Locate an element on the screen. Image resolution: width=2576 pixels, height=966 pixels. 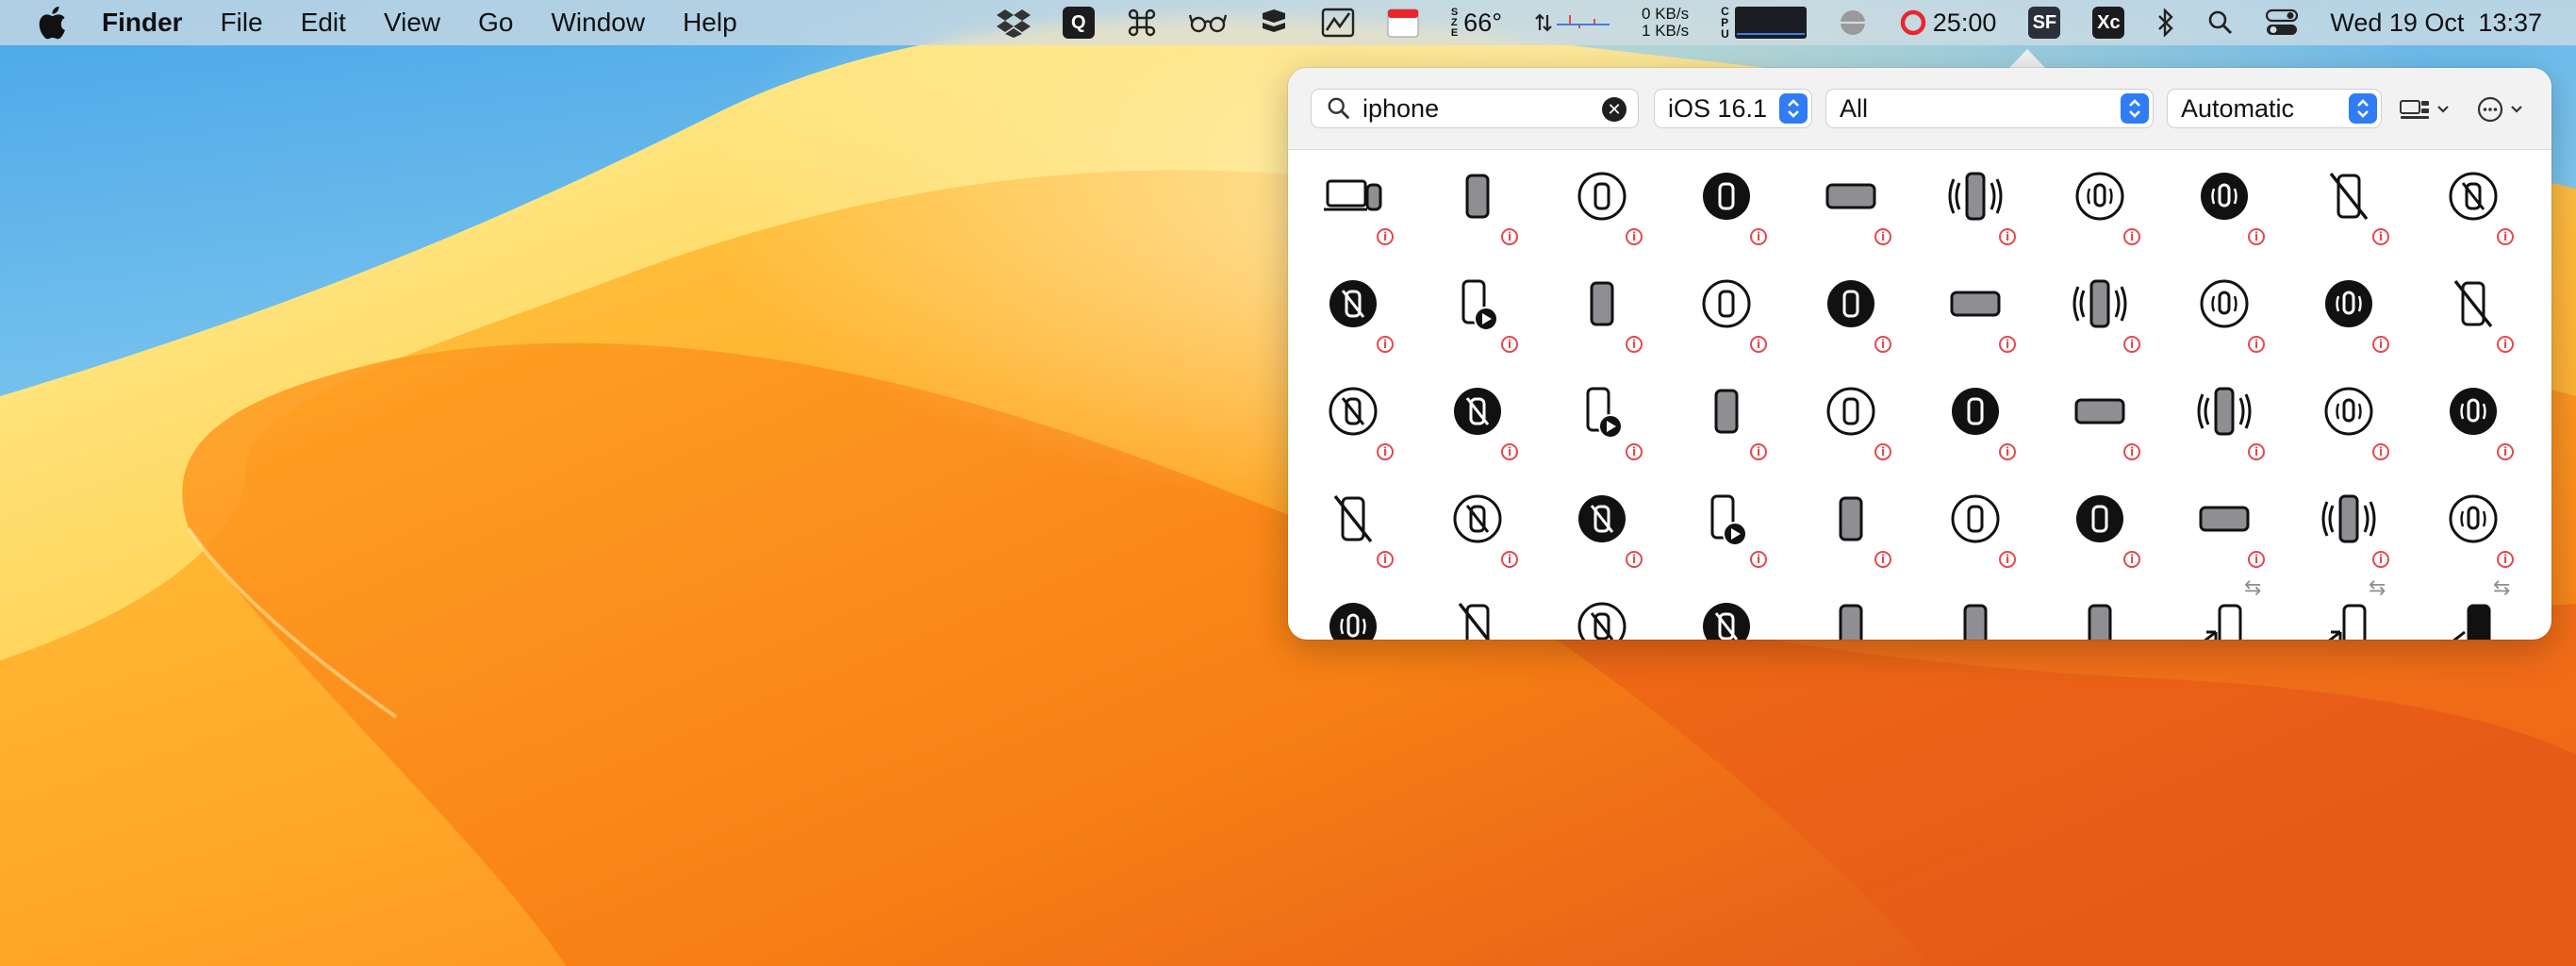
symbol-cell-iphone-landscape: i is located at coordinates (1857, 209).